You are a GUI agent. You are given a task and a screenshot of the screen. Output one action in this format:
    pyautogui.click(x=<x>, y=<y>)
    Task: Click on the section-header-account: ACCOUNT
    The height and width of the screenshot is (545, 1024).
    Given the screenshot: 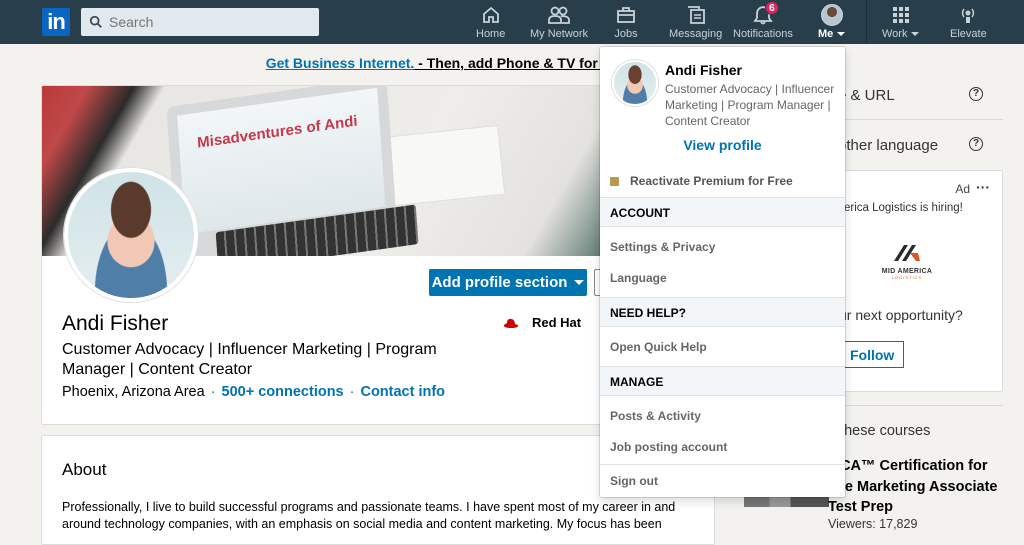 What is the action you would take?
    pyautogui.click(x=722, y=212)
    